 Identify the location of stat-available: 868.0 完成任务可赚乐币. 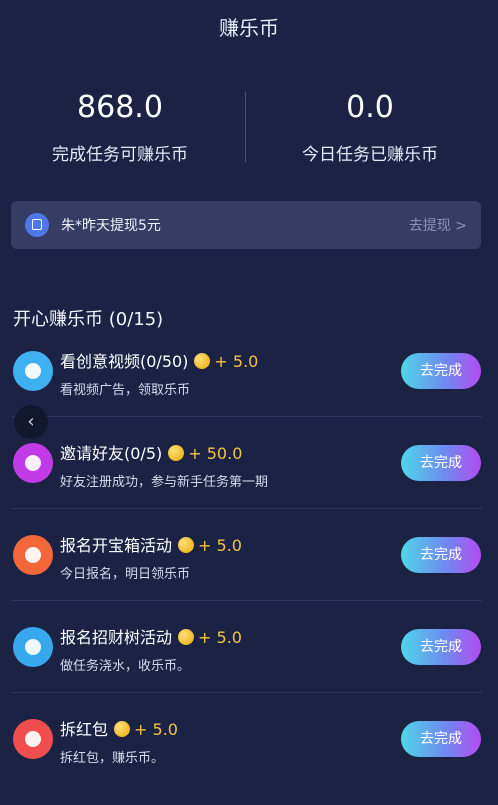
(120, 126).